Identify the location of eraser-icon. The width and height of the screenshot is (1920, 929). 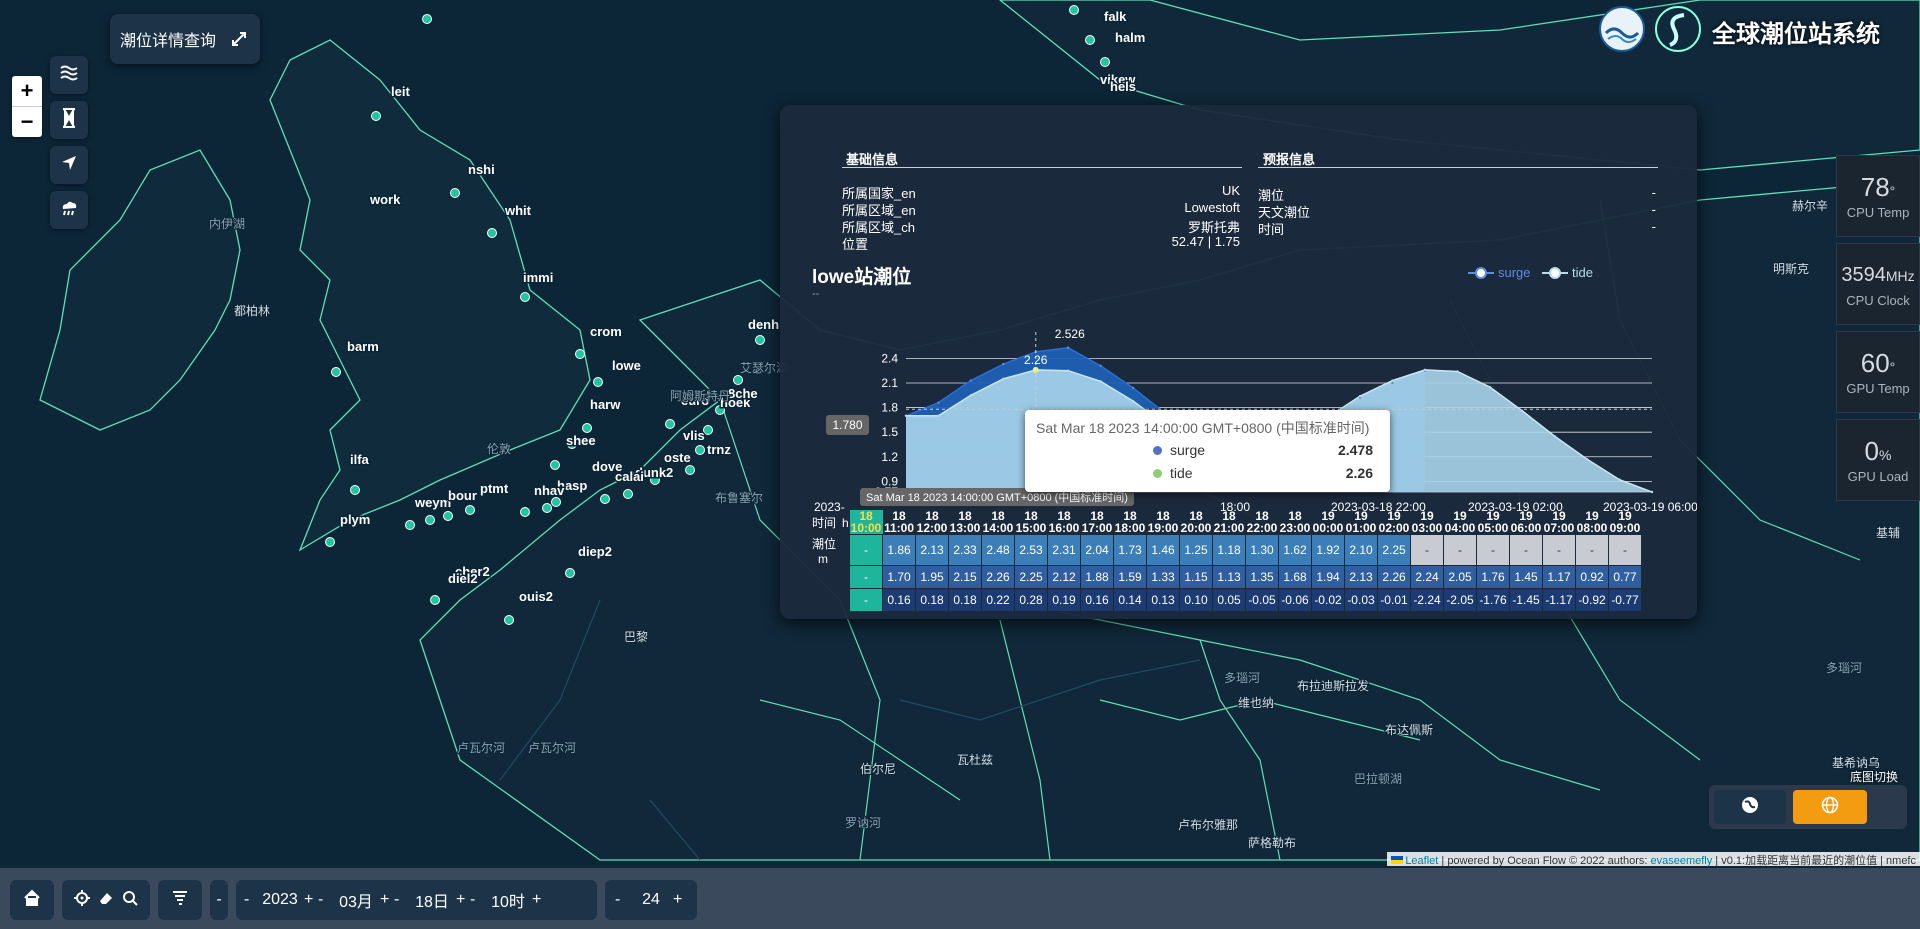
(106, 900).